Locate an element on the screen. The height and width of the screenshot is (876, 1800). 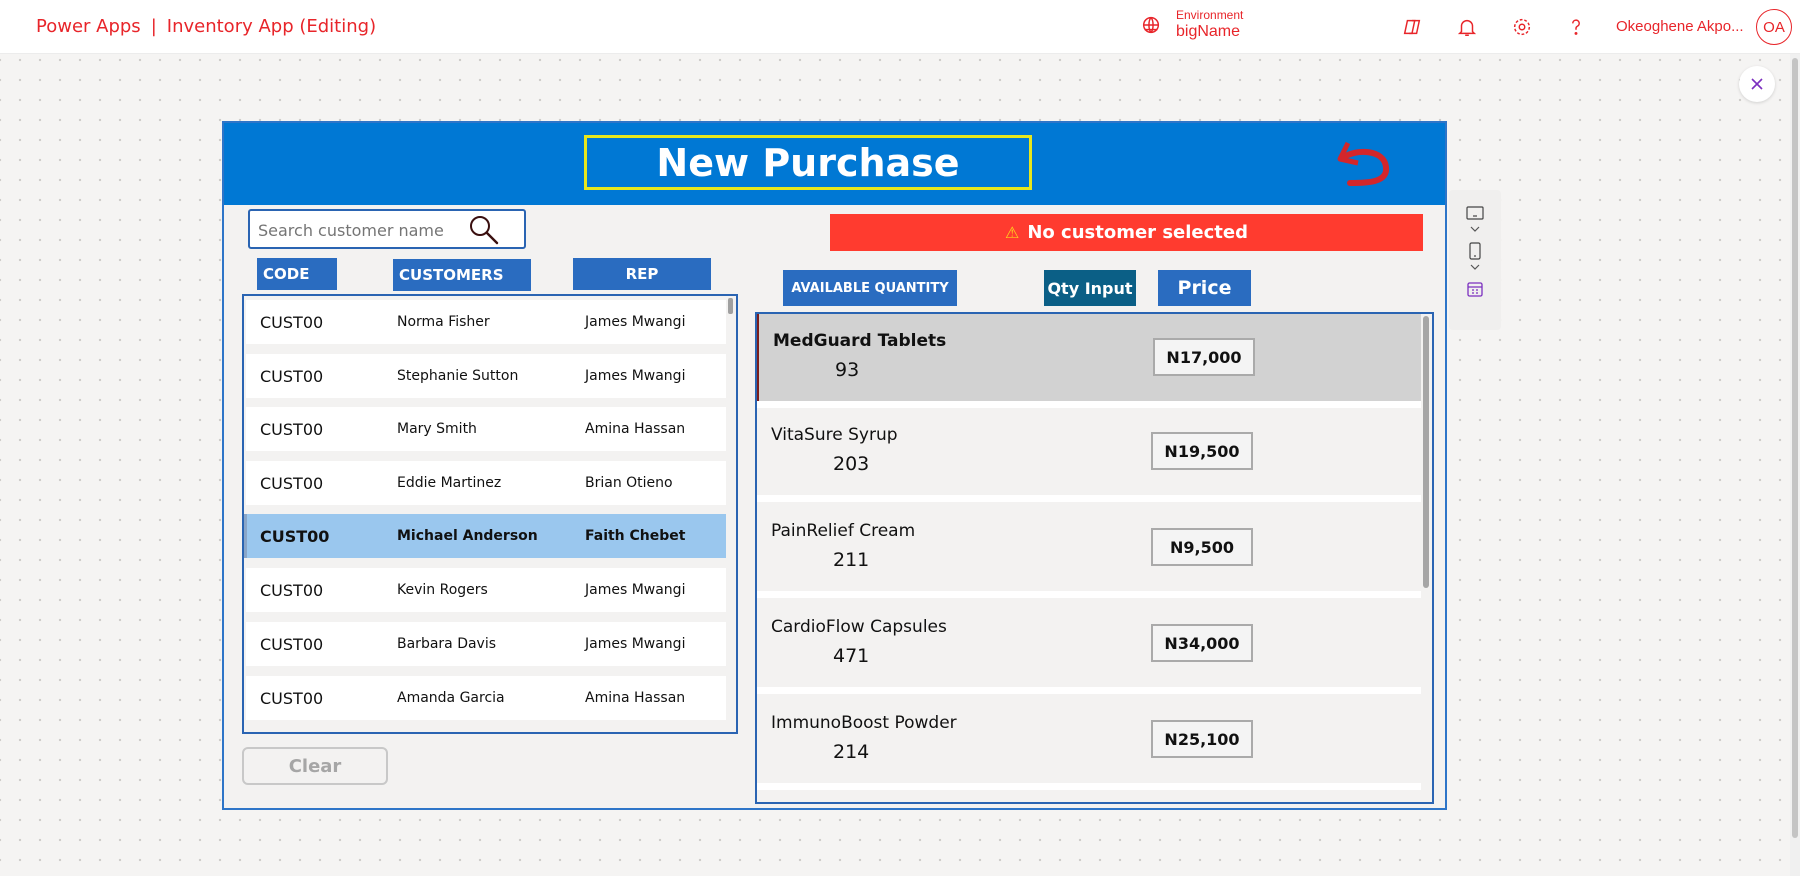
device-toolbar is located at coordinates (1475, 260).